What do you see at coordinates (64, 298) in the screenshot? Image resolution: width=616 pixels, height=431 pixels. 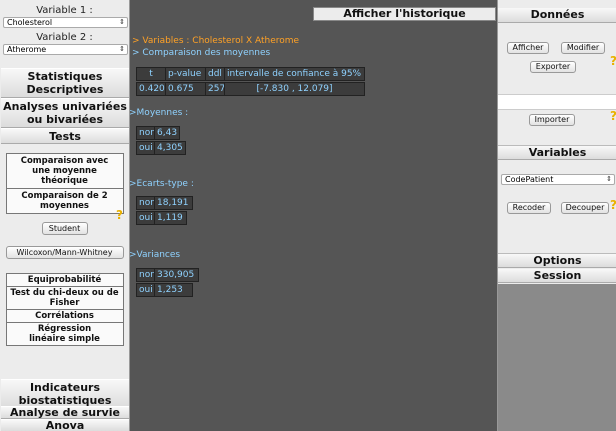 I see `chi-deux-fisher-button: Test du chi-deux ou de Fisher` at bounding box center [64, 298].